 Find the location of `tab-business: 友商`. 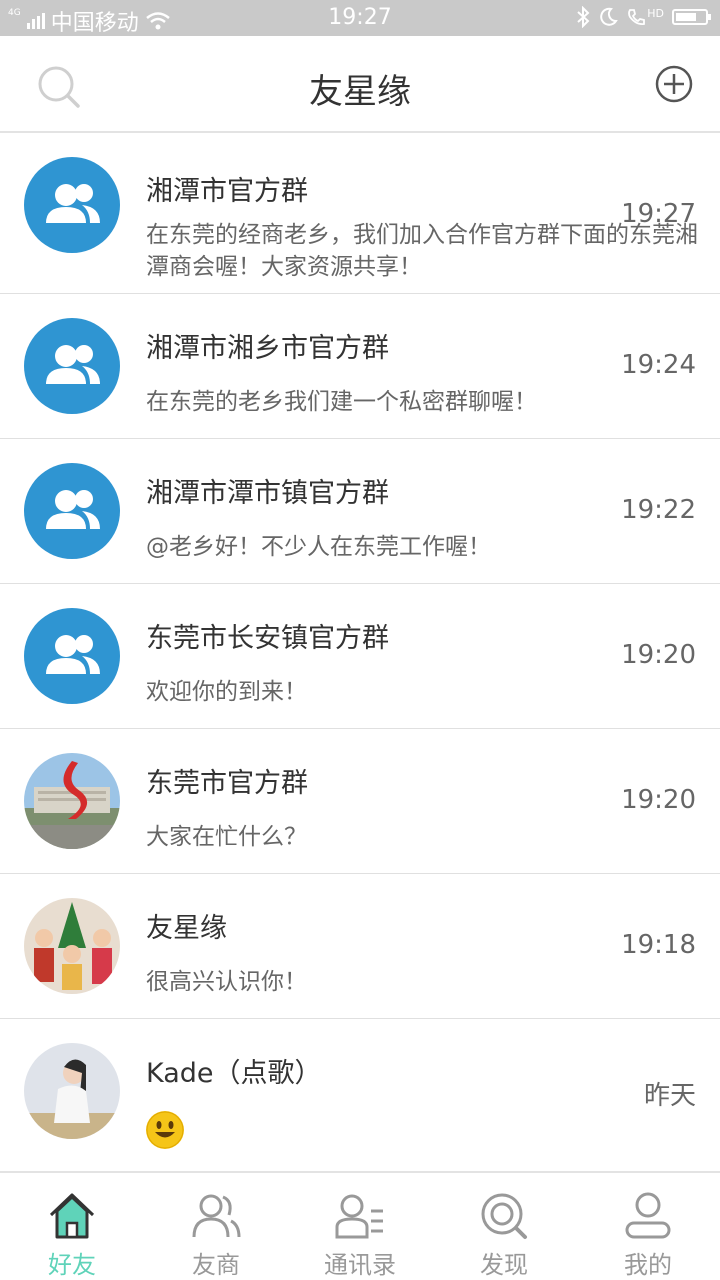

tab-business: 友商 is located at coordinates (216, 1226).